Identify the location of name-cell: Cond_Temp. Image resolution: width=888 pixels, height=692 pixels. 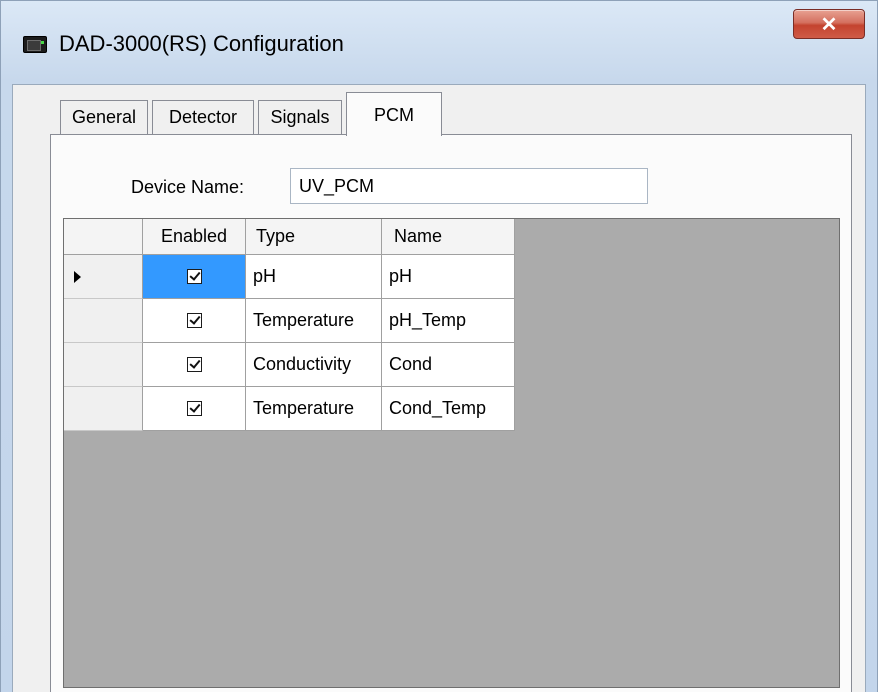
(448, 409).